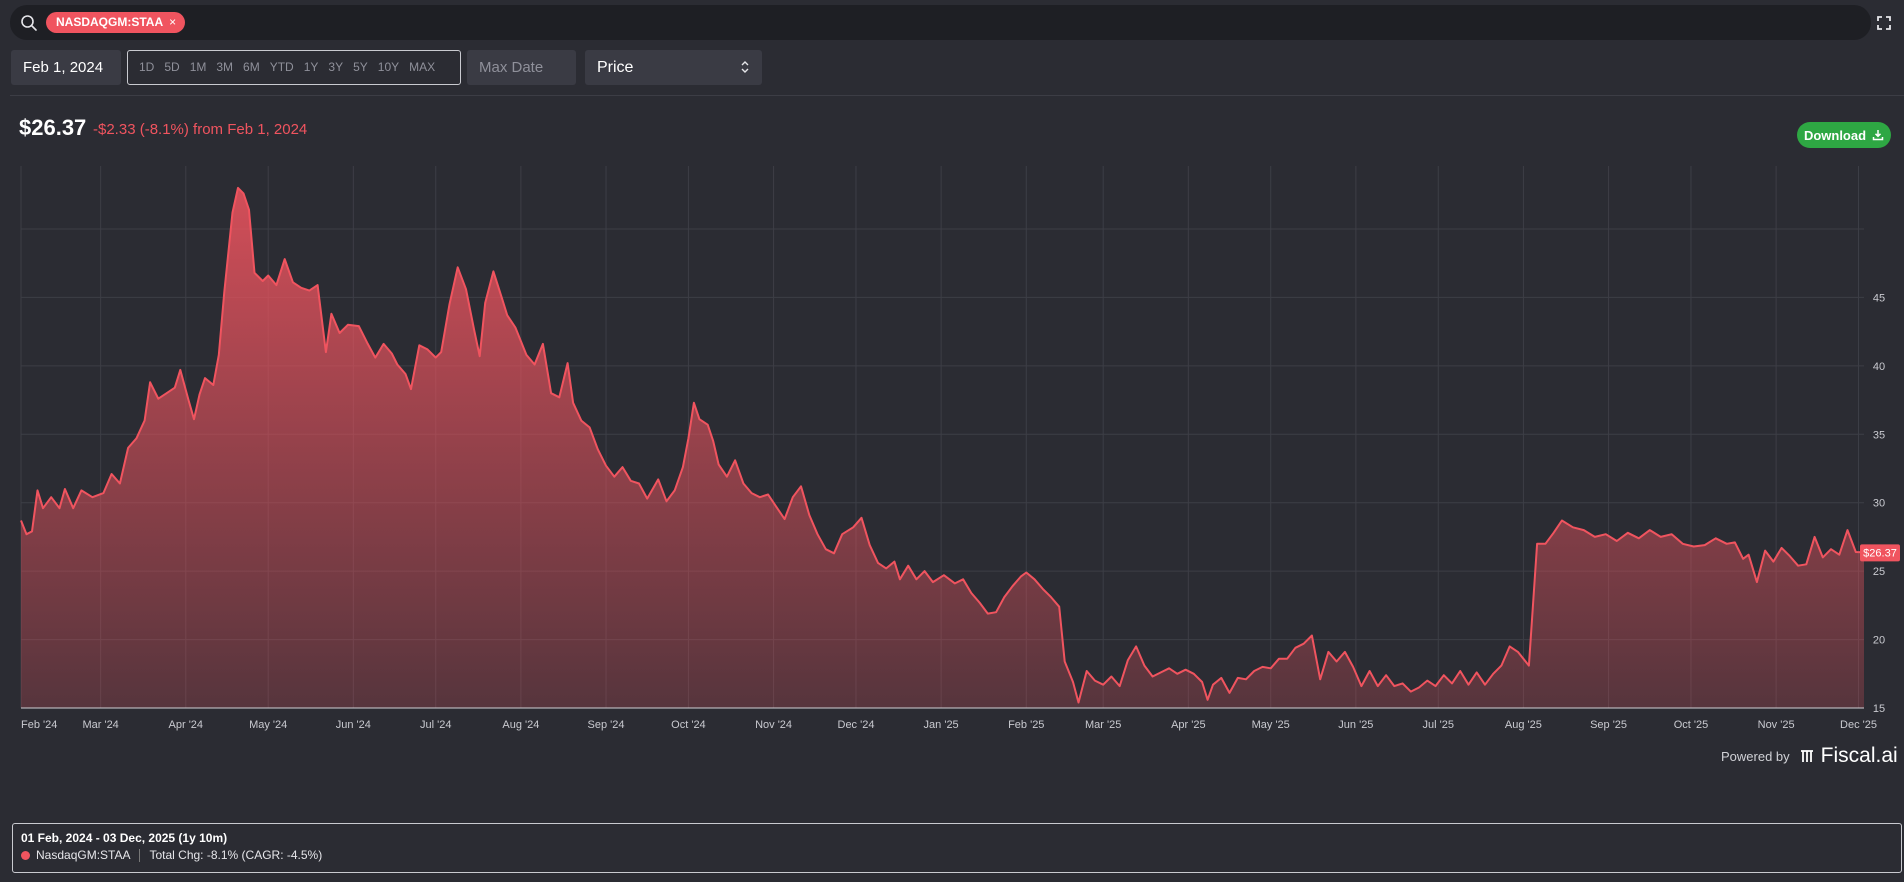  I want to click on x-tick-label: Dec '25, so click(1858, 725).